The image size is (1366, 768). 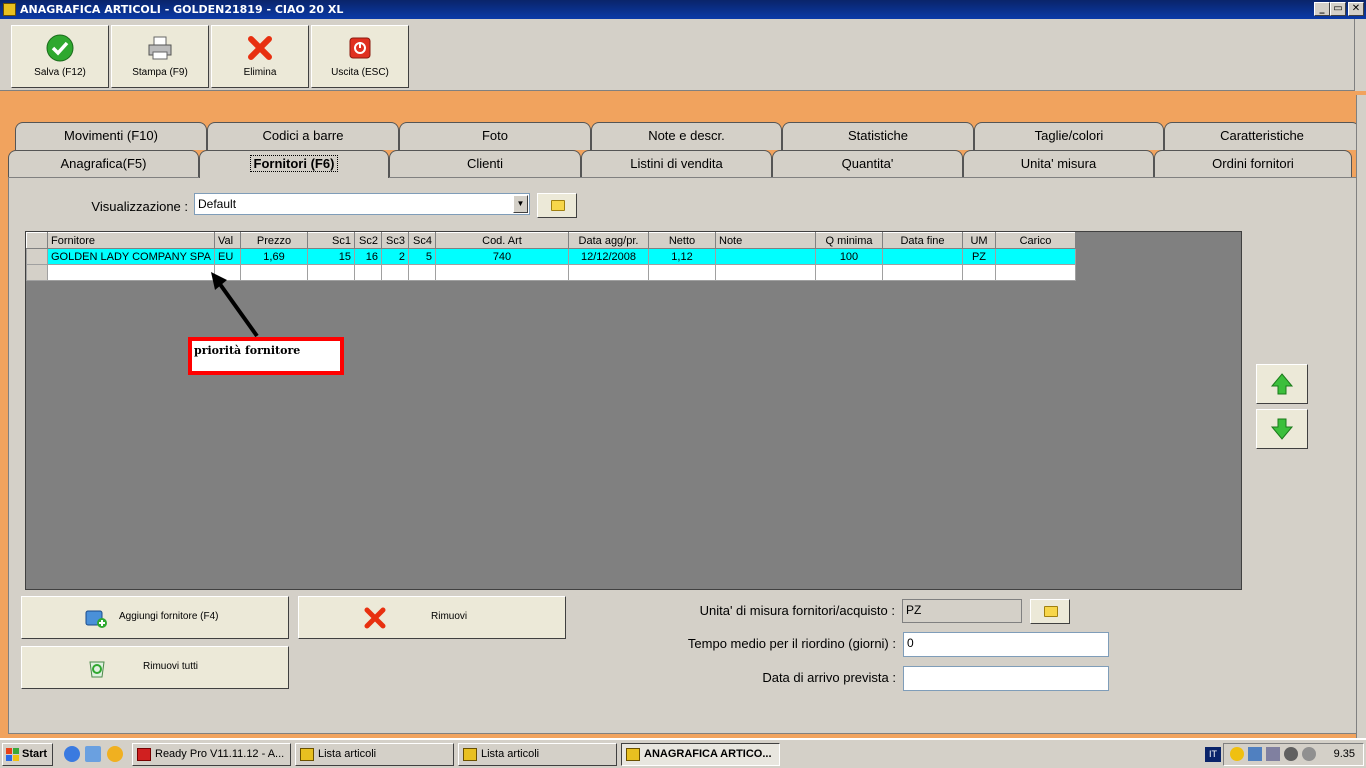 What do you see at coordinates (849, 256) in the screenshot?
I see `cell-q-minima: 100` at bounding box center [849, 256].